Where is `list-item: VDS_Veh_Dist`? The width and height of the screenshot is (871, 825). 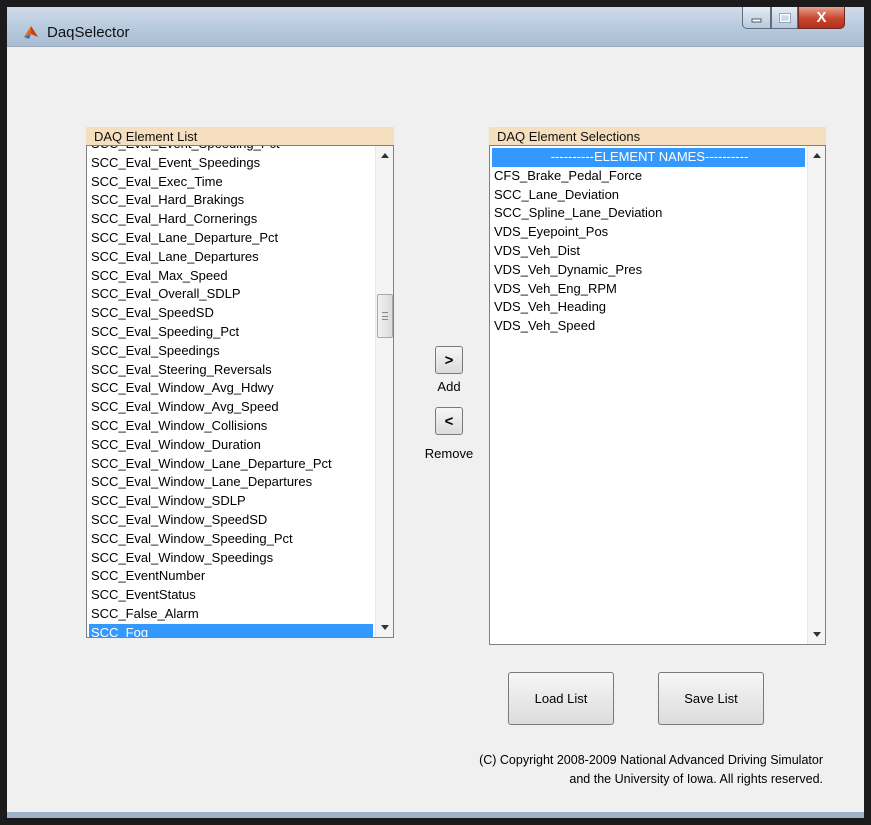 list-item: VDS_Veh_Dist is located at coordinates (648, 251).